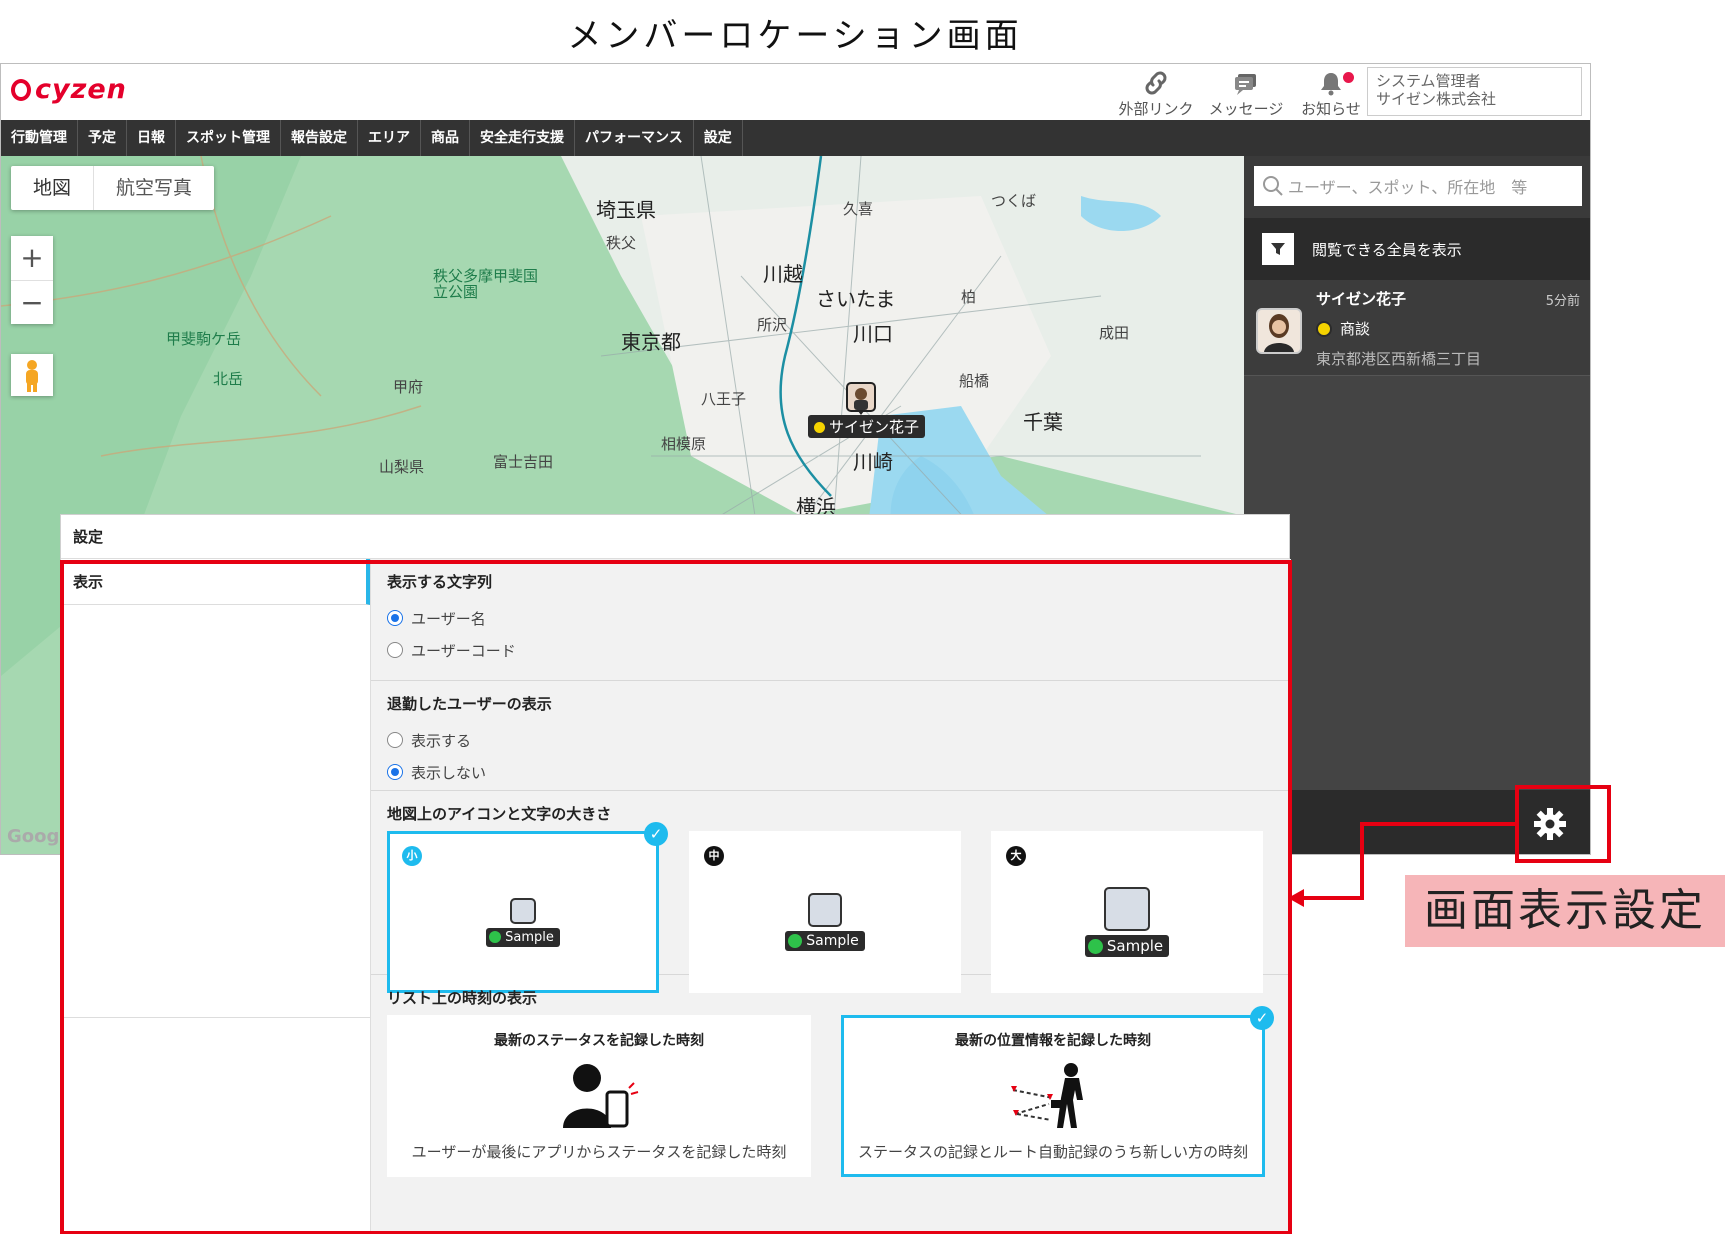  Describe the element at coordinates (867, 426) in the screenshot. I see `member-map-label: サイゼン花子` at that location.